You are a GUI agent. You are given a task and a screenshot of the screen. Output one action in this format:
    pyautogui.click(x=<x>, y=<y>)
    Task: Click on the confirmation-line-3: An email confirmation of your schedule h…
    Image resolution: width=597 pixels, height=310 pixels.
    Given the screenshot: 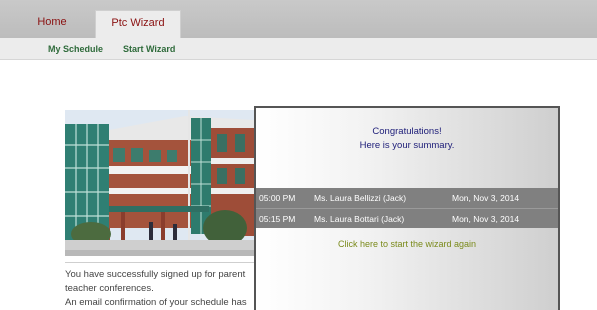 What is the action you would take?
    pyautogui.click(x=156, y=302)
    